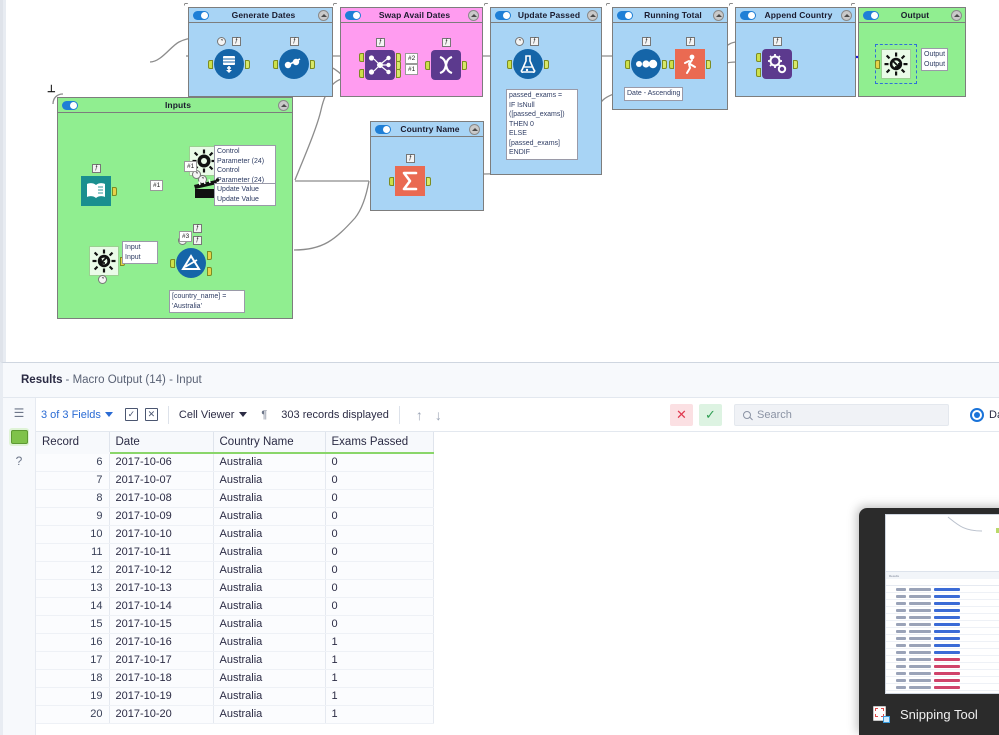 The height and width of the screenshot is (735, 999). I want to click on cell-record: 7, so click(73, 480).